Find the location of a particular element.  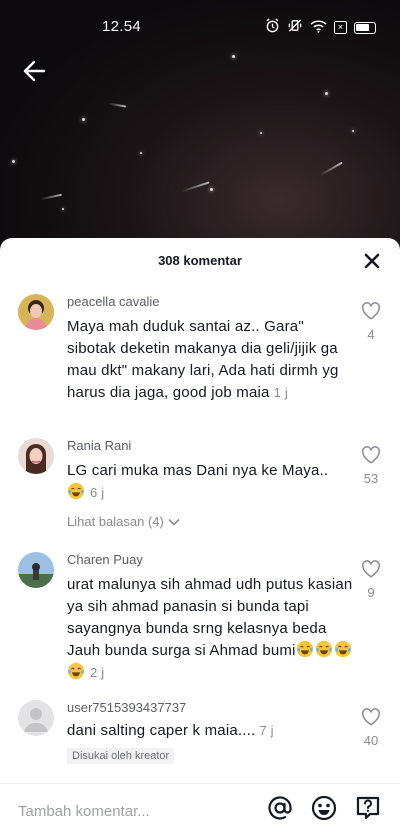

close-button is located at coordinates (372, 261).